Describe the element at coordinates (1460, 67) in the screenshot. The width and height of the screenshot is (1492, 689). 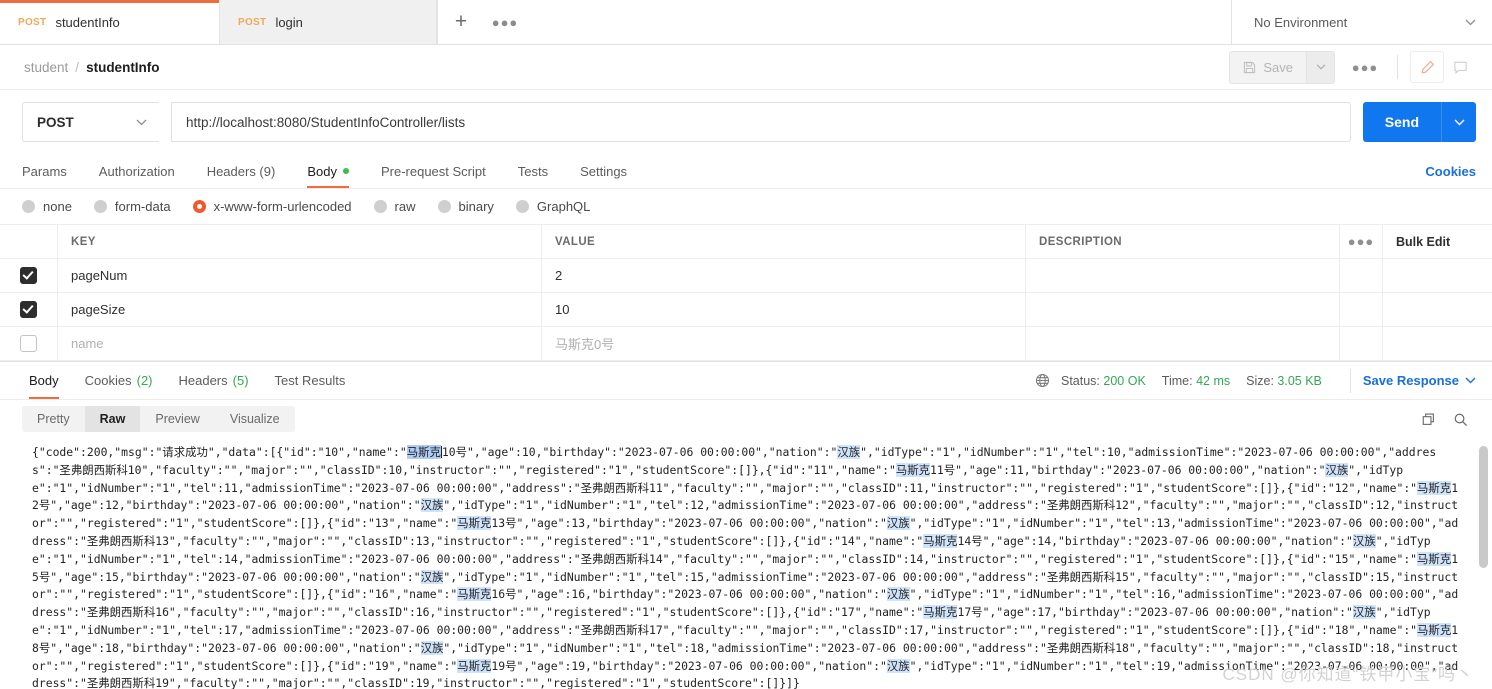
I see `comment-request-button` at that location.